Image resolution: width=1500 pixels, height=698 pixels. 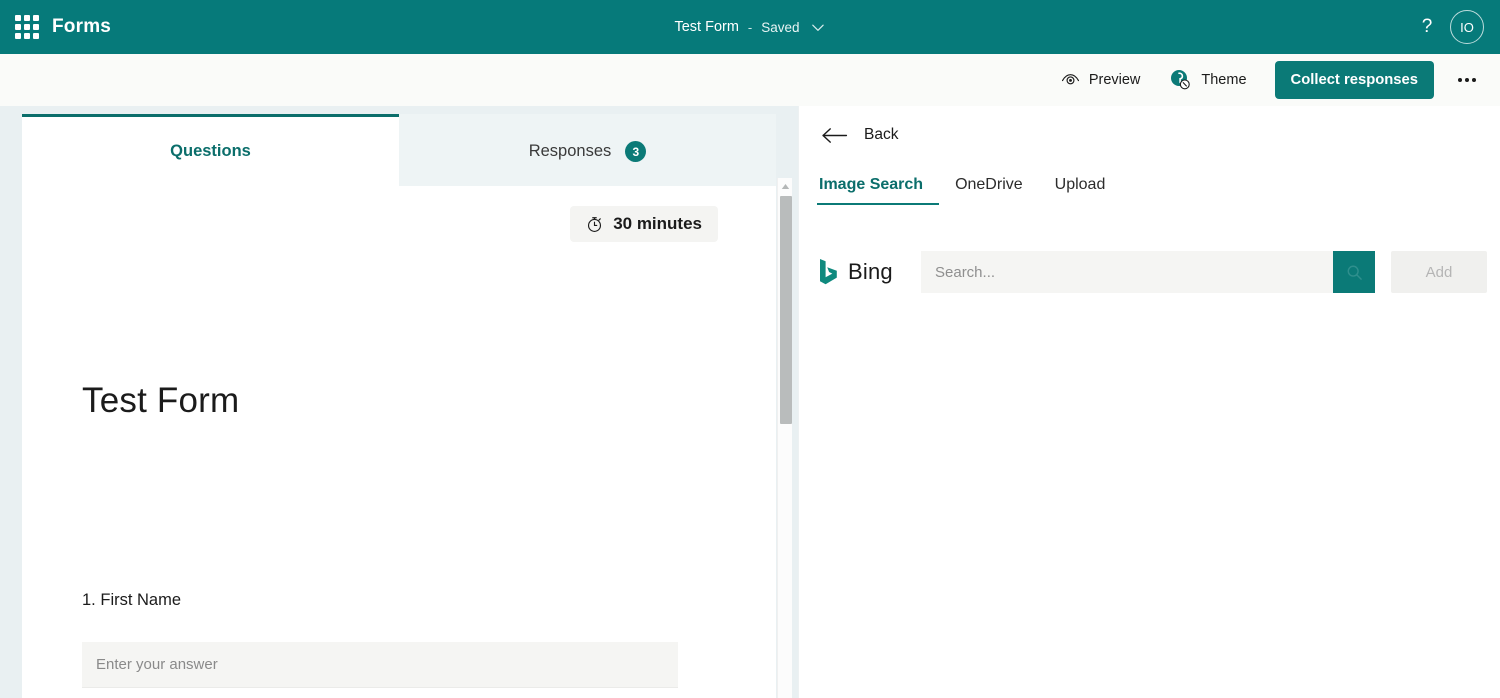 I want to click on question-text: First Name, so click(x=141, y=600).